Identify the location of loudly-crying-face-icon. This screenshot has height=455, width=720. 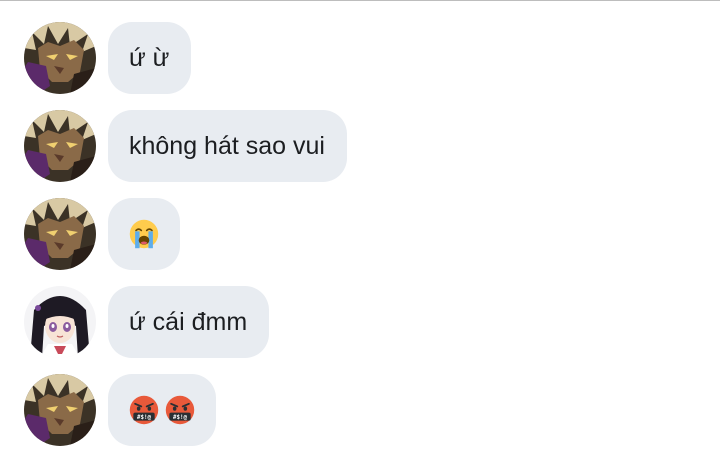
(144, 234).